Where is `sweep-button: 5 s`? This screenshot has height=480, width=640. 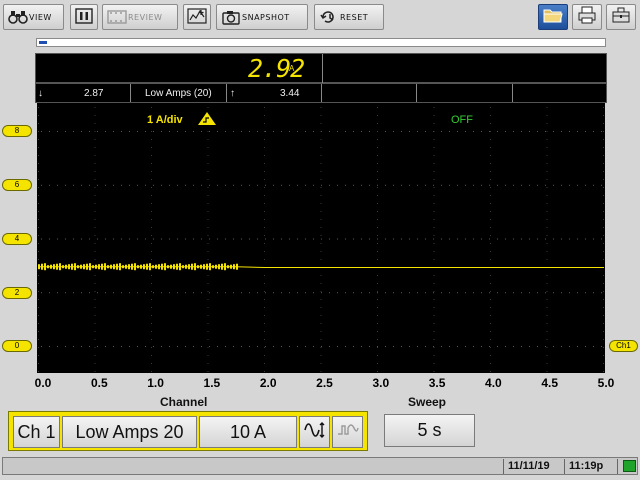
sweep-button: 5 s is located at coordinates (429, 430).